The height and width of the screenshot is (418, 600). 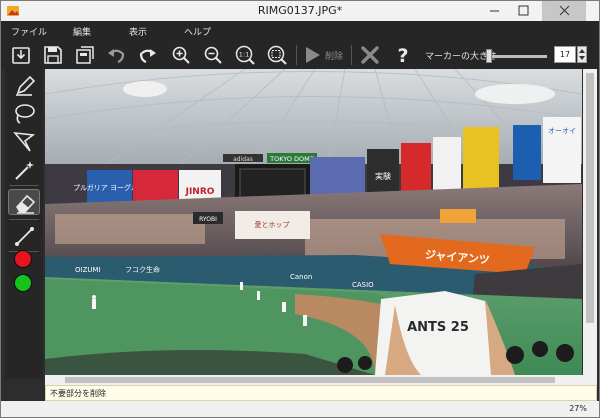 I want to click on horizontal-scrollbar, so click(x=314, y=380).